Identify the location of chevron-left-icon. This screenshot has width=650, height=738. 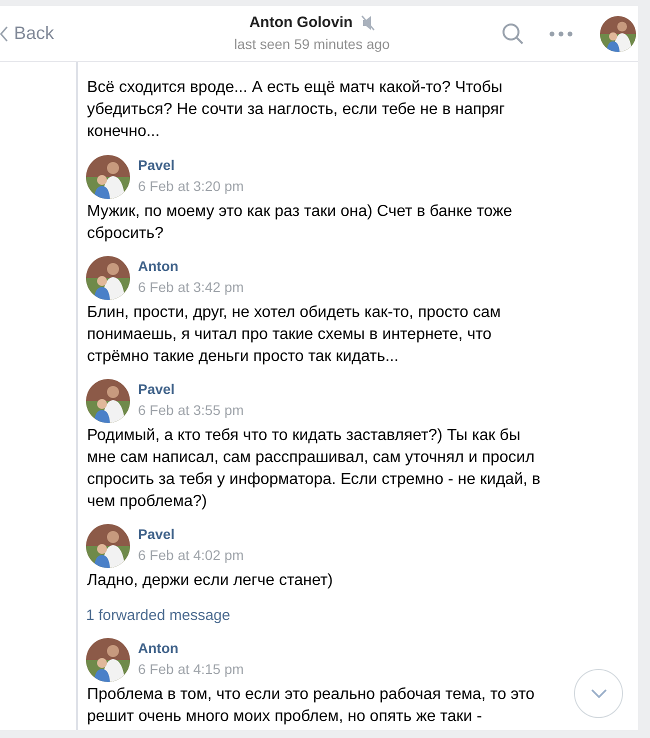
(4, 34).